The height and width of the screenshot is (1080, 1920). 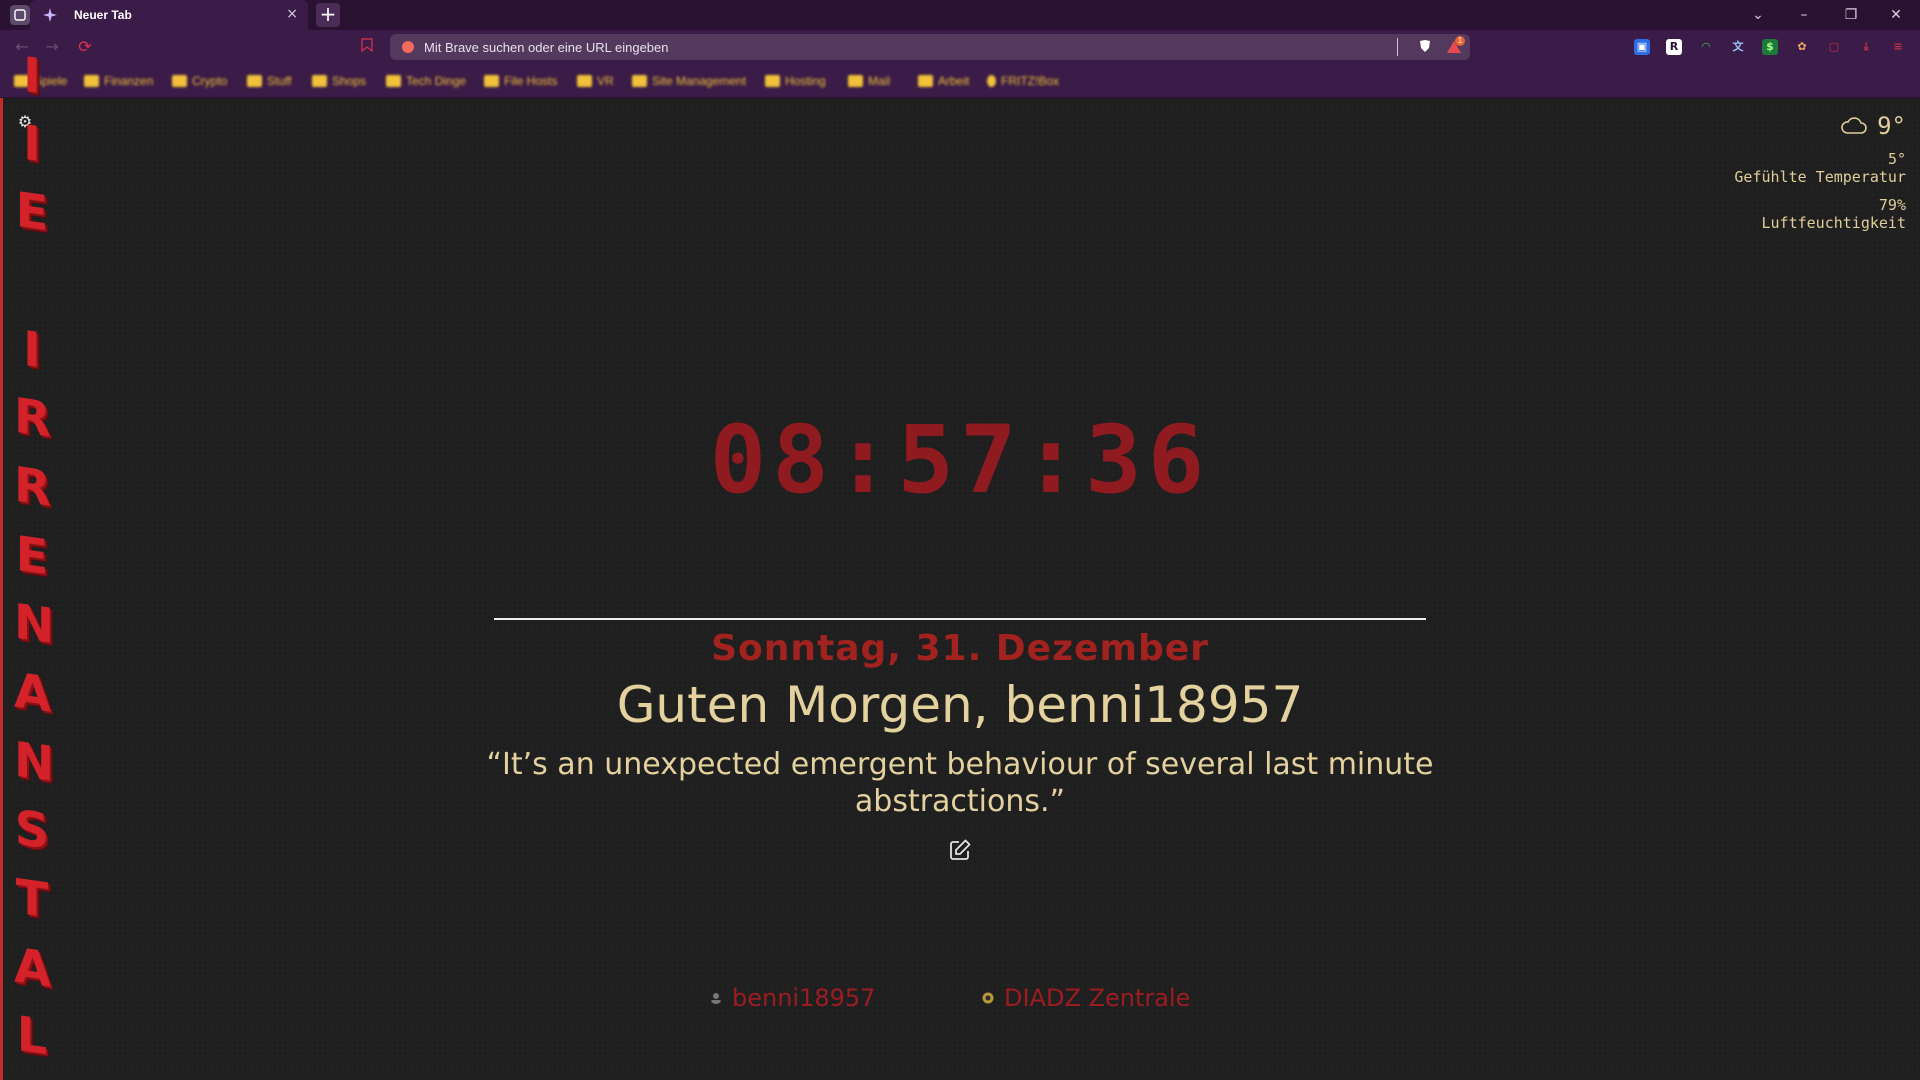 What do you see at coordinates (795, 81) in the screenshot?
I see `bookmark-folder: Hosting` at bounding box center [795, 81].